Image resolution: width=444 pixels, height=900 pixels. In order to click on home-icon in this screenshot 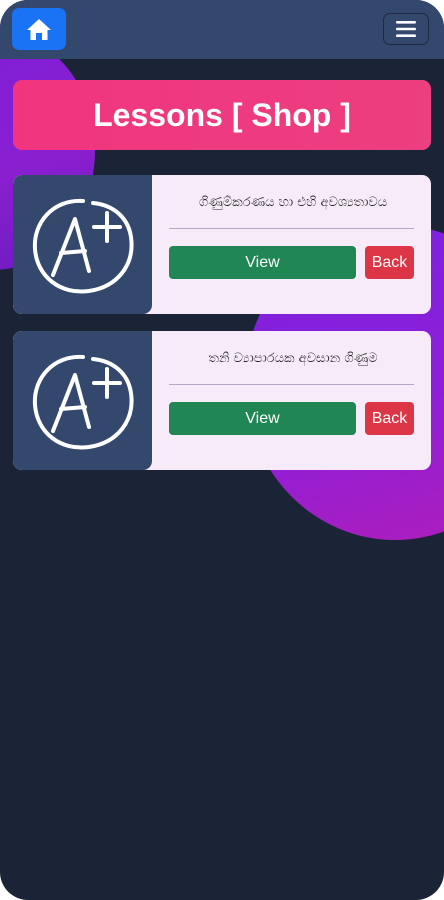, I will do `click(39, 29)`.